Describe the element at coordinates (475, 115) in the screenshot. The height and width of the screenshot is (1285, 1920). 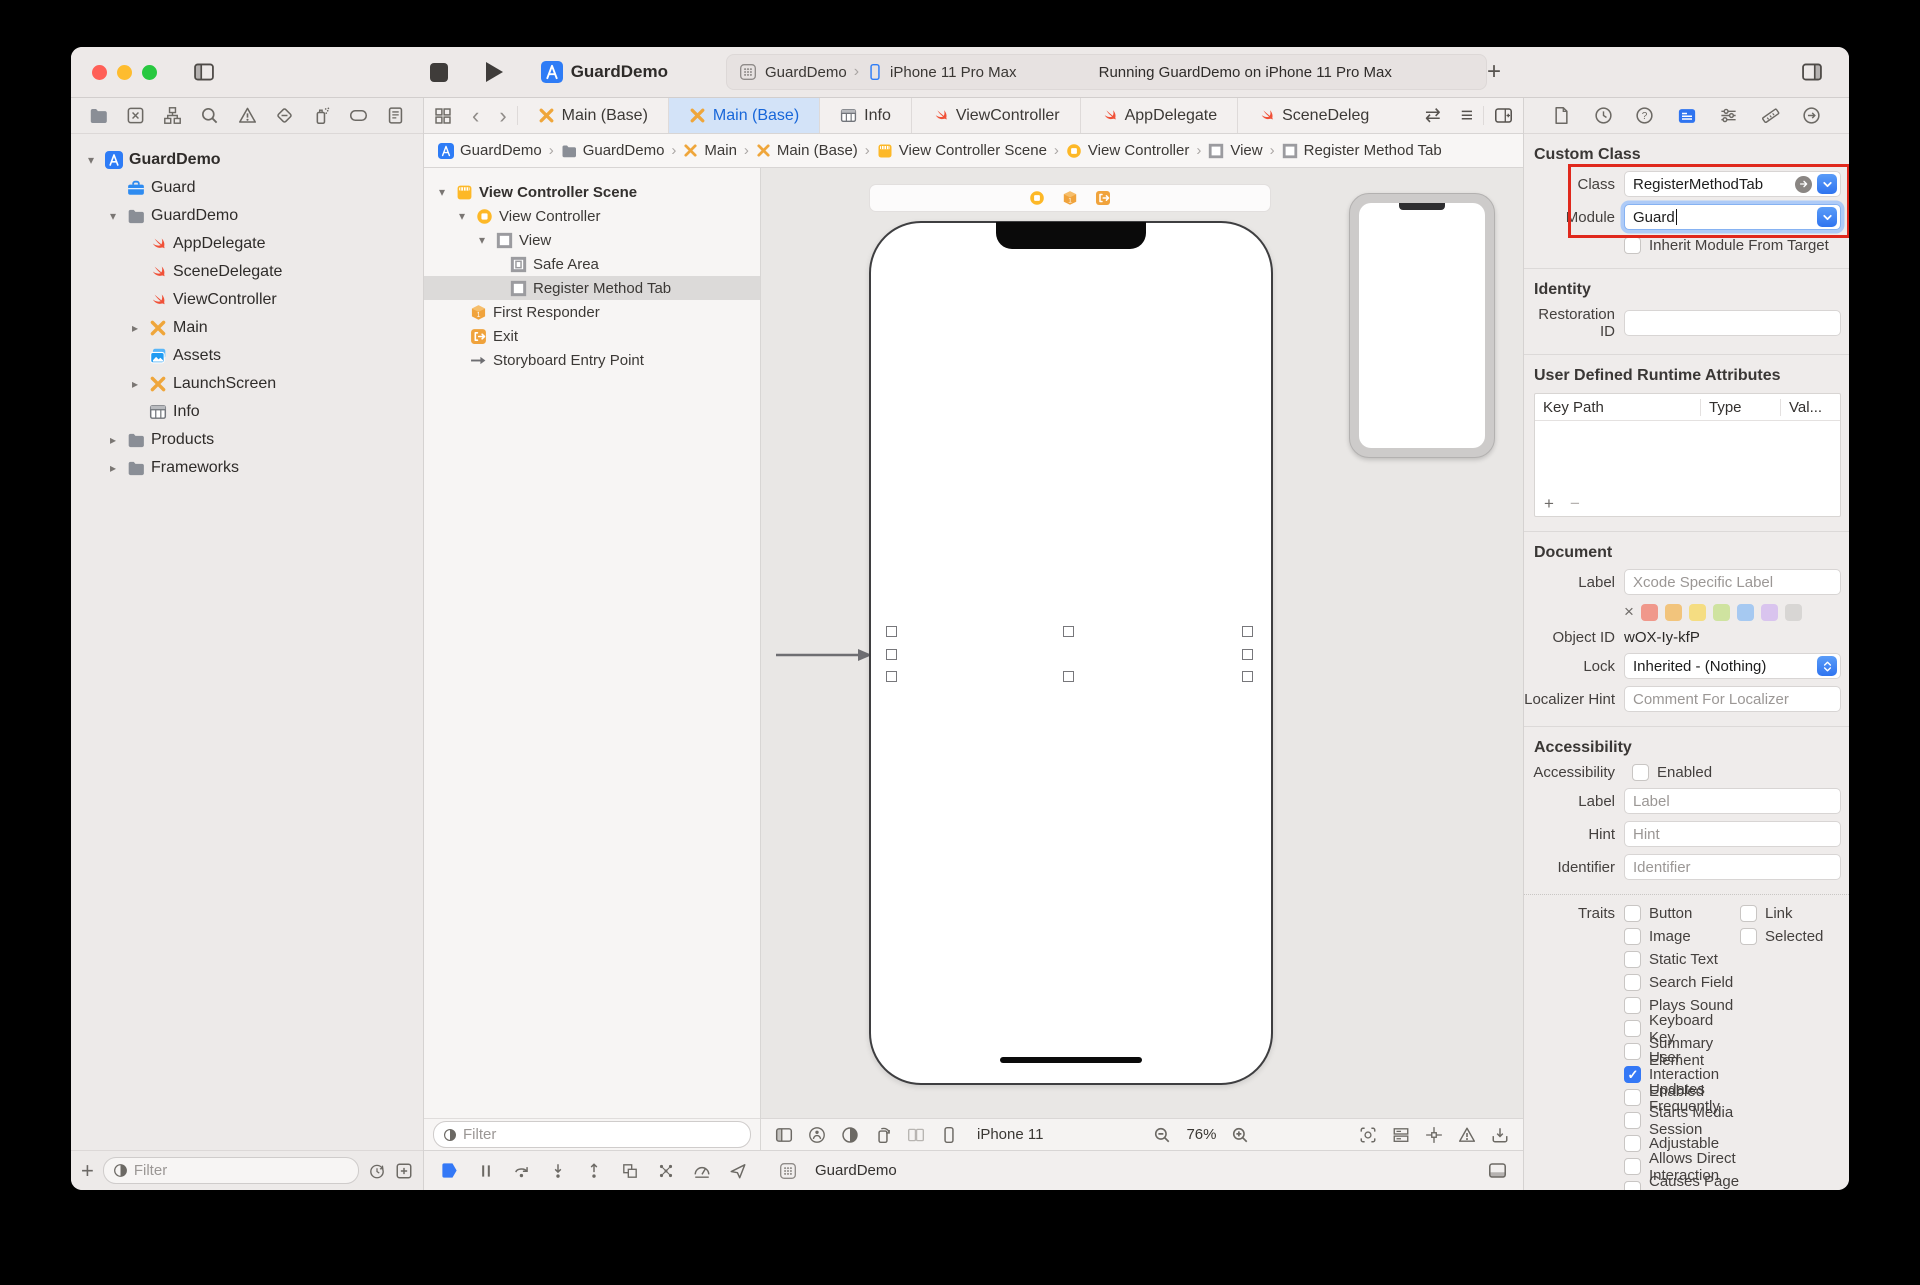
I see `back-button: ‹` at that location.